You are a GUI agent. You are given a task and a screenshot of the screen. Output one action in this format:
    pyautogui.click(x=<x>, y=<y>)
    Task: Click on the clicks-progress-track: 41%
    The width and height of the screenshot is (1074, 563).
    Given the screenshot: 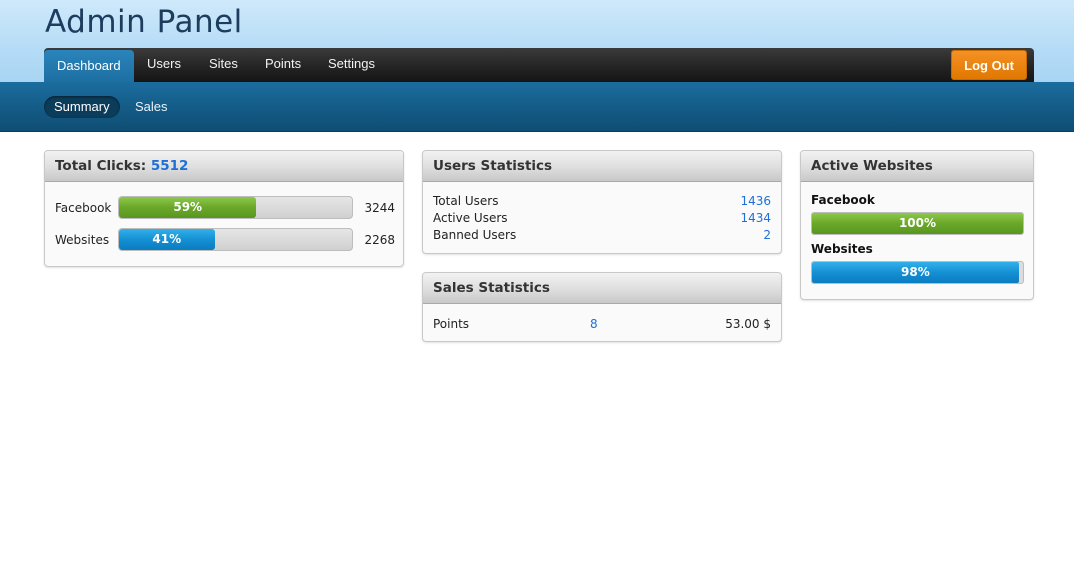 What is the action you would take?
    pyautogui.click(x=235, y=239)
    